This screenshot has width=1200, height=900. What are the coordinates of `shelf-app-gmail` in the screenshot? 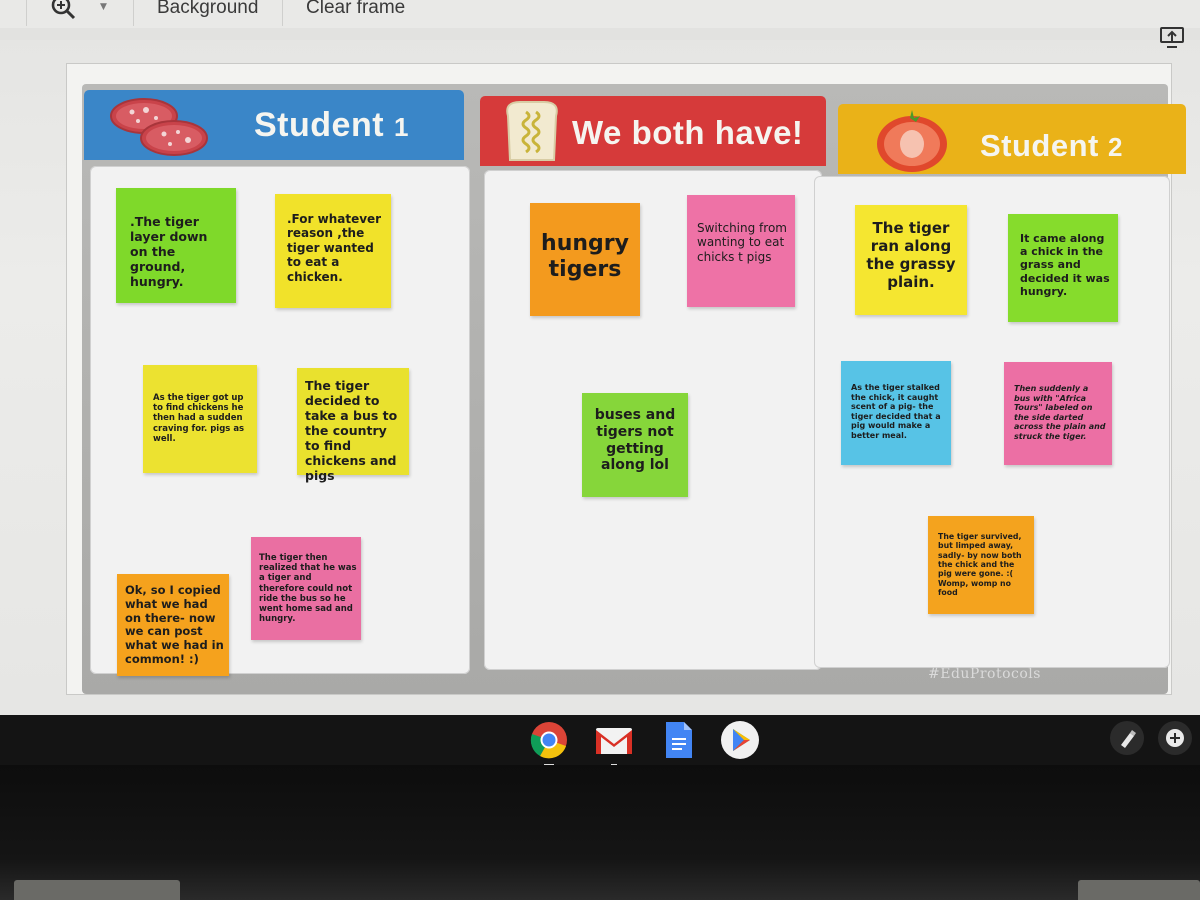 It's located at (614, 743).